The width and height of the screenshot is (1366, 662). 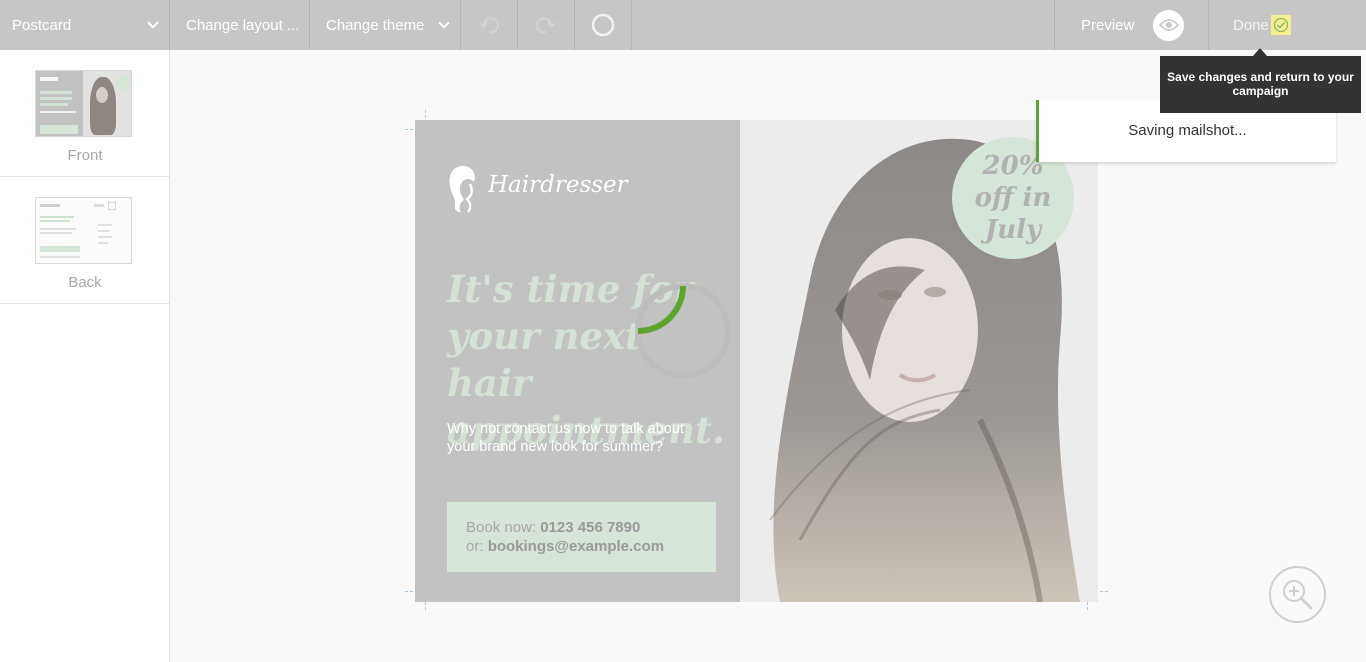 I want to click on done-tooltip: Save changes and return to your campaign, so click(x=1260, y=84).